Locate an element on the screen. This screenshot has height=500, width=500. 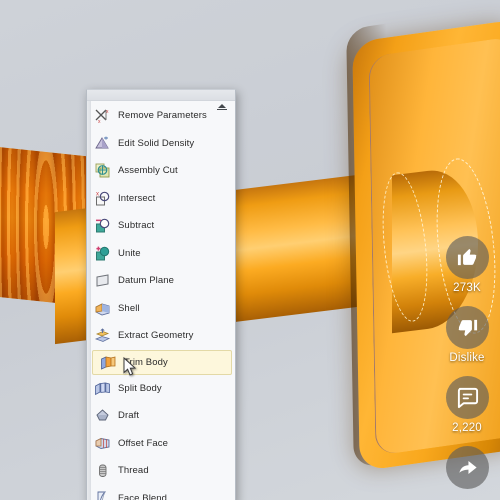
menu-item-label: Remove Parameters is located at coordinates (162, 116).